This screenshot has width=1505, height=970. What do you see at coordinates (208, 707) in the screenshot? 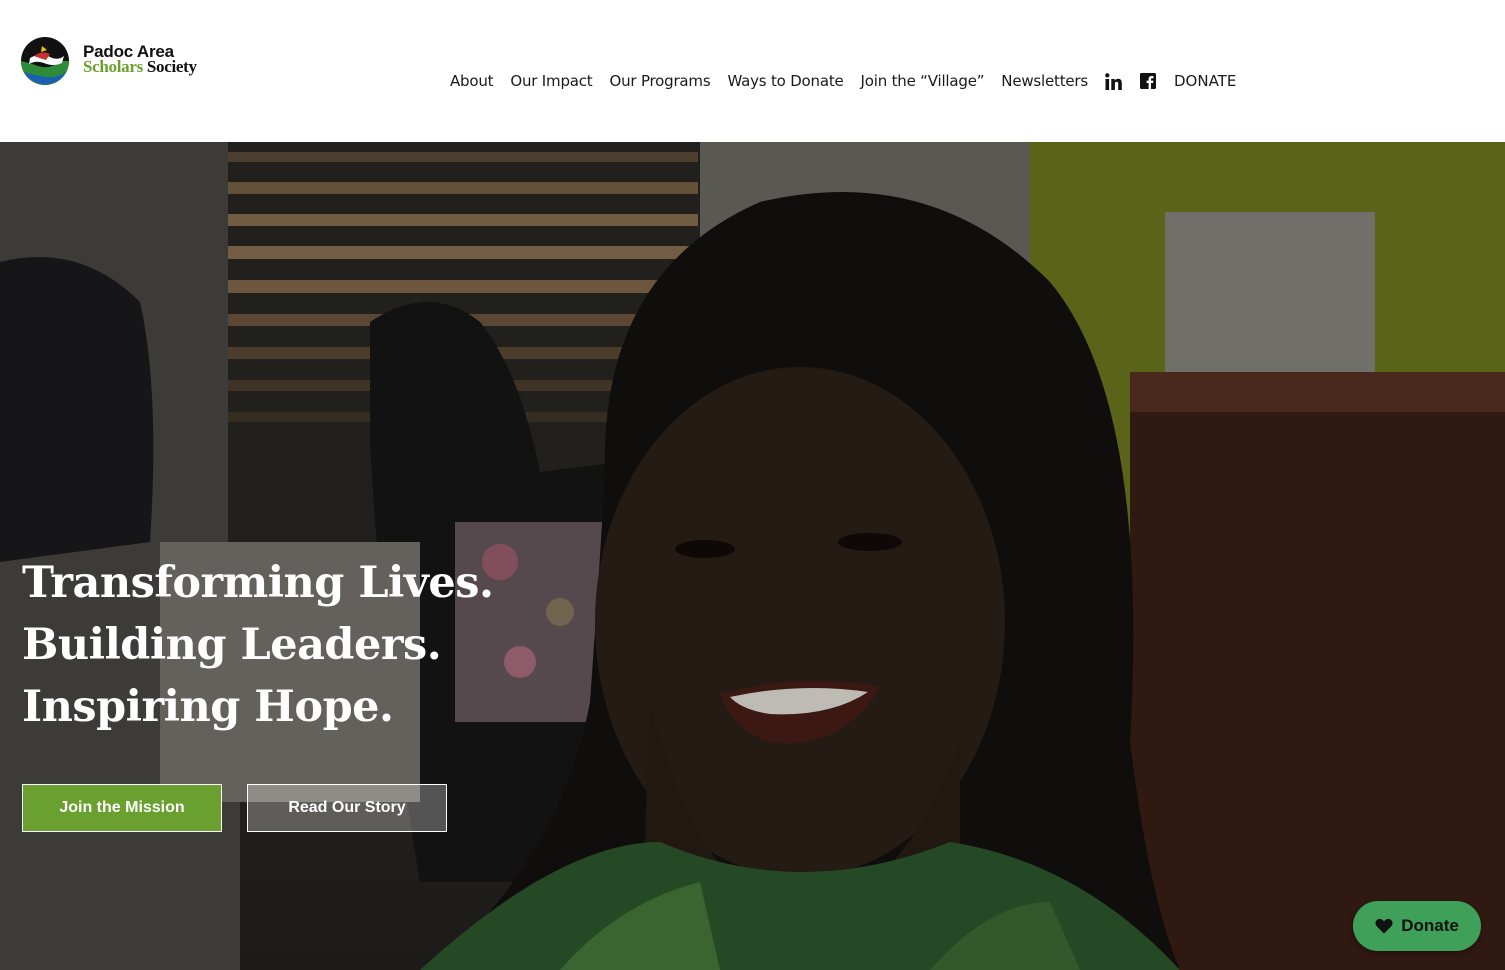
I see `hero-headline-line3: Inspiring Hope.` at bounding box center [208, 707].